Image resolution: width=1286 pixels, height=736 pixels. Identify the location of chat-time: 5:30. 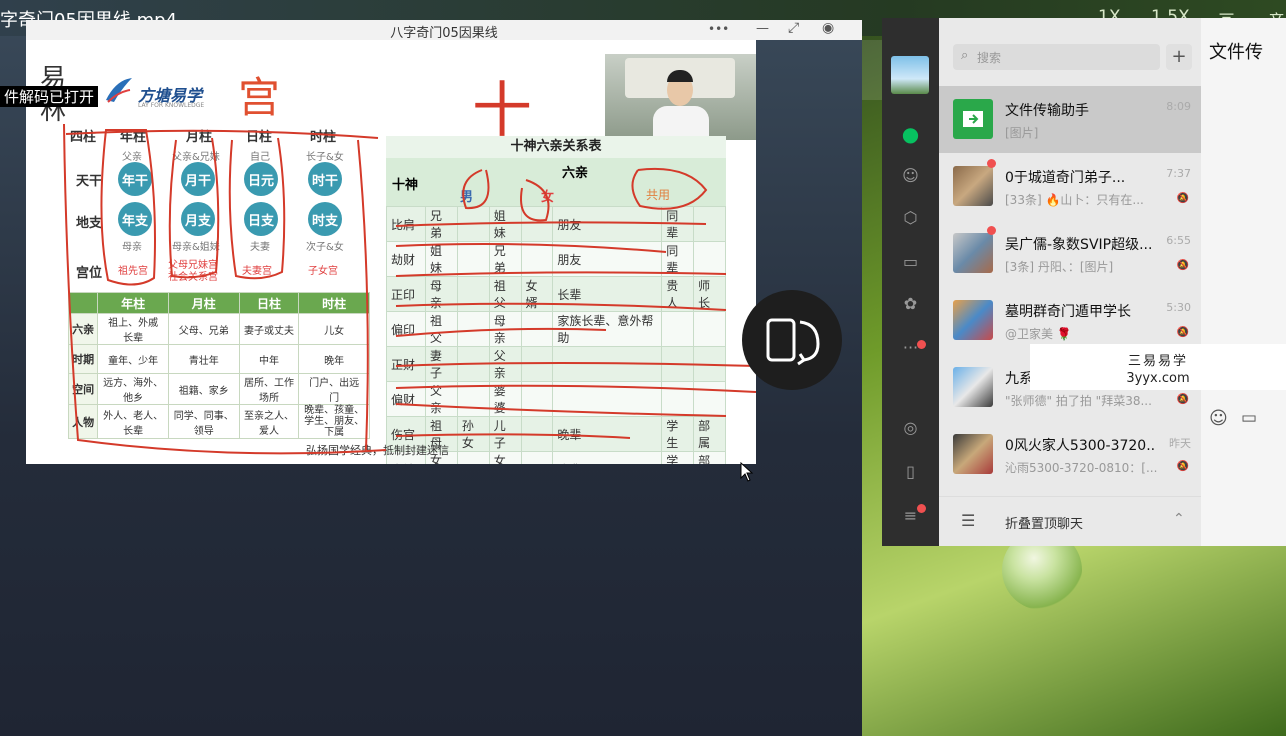
(1178, 307).